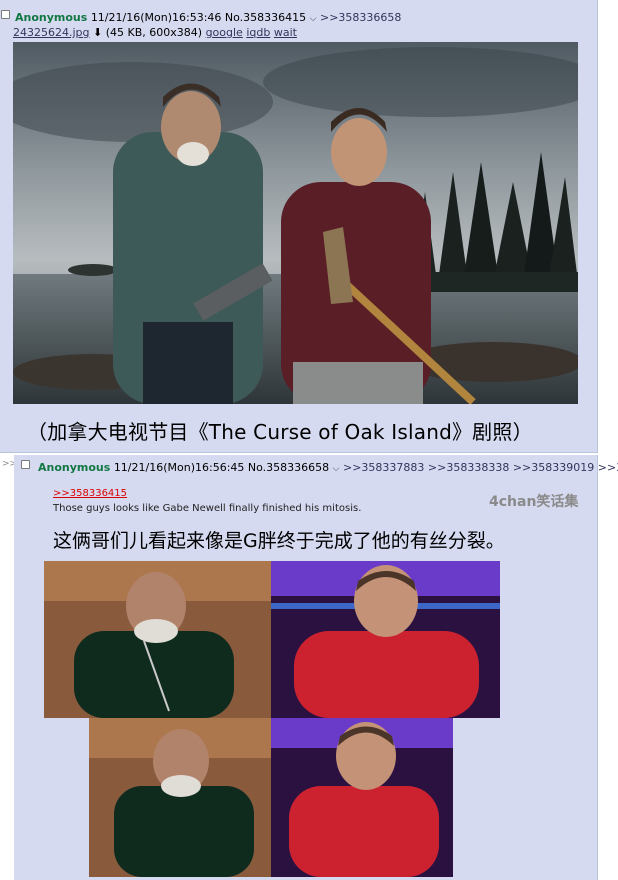  Describe the element at coordinates (279, 541) in the screenshot. I see `translation-text: 这俩哥们儿看起来像是G胖终于完成了他的有丝分裂。` at that location.